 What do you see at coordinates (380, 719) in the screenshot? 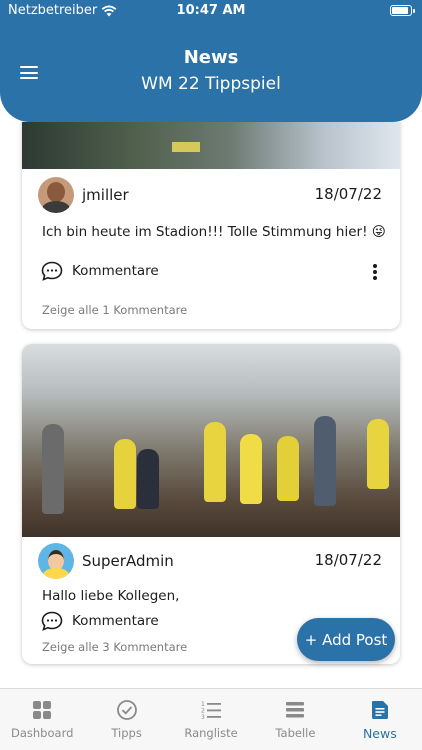
I see `tab-news: News` at bounding box center [380, 719].